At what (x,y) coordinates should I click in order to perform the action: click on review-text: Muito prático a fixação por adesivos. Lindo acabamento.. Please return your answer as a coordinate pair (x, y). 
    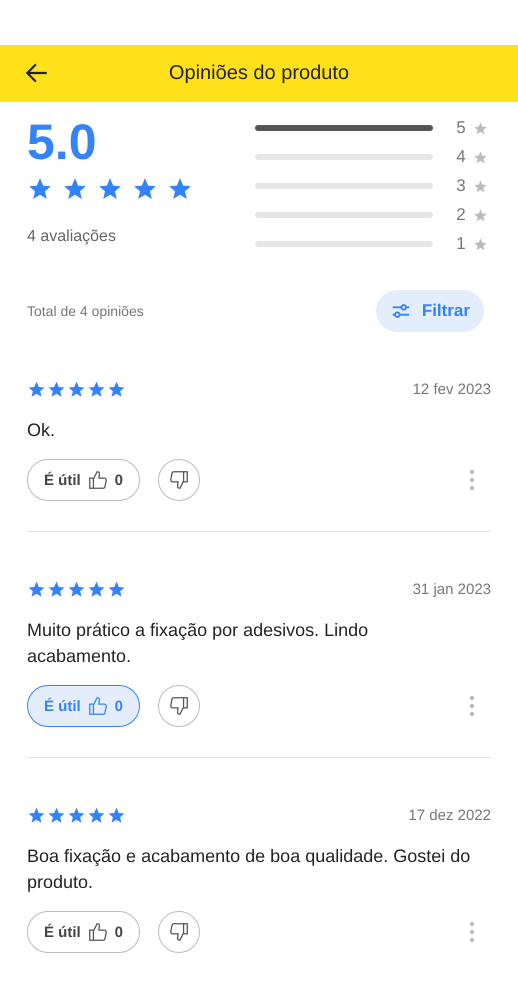
    Looking at the image, I should click on (198, 643).